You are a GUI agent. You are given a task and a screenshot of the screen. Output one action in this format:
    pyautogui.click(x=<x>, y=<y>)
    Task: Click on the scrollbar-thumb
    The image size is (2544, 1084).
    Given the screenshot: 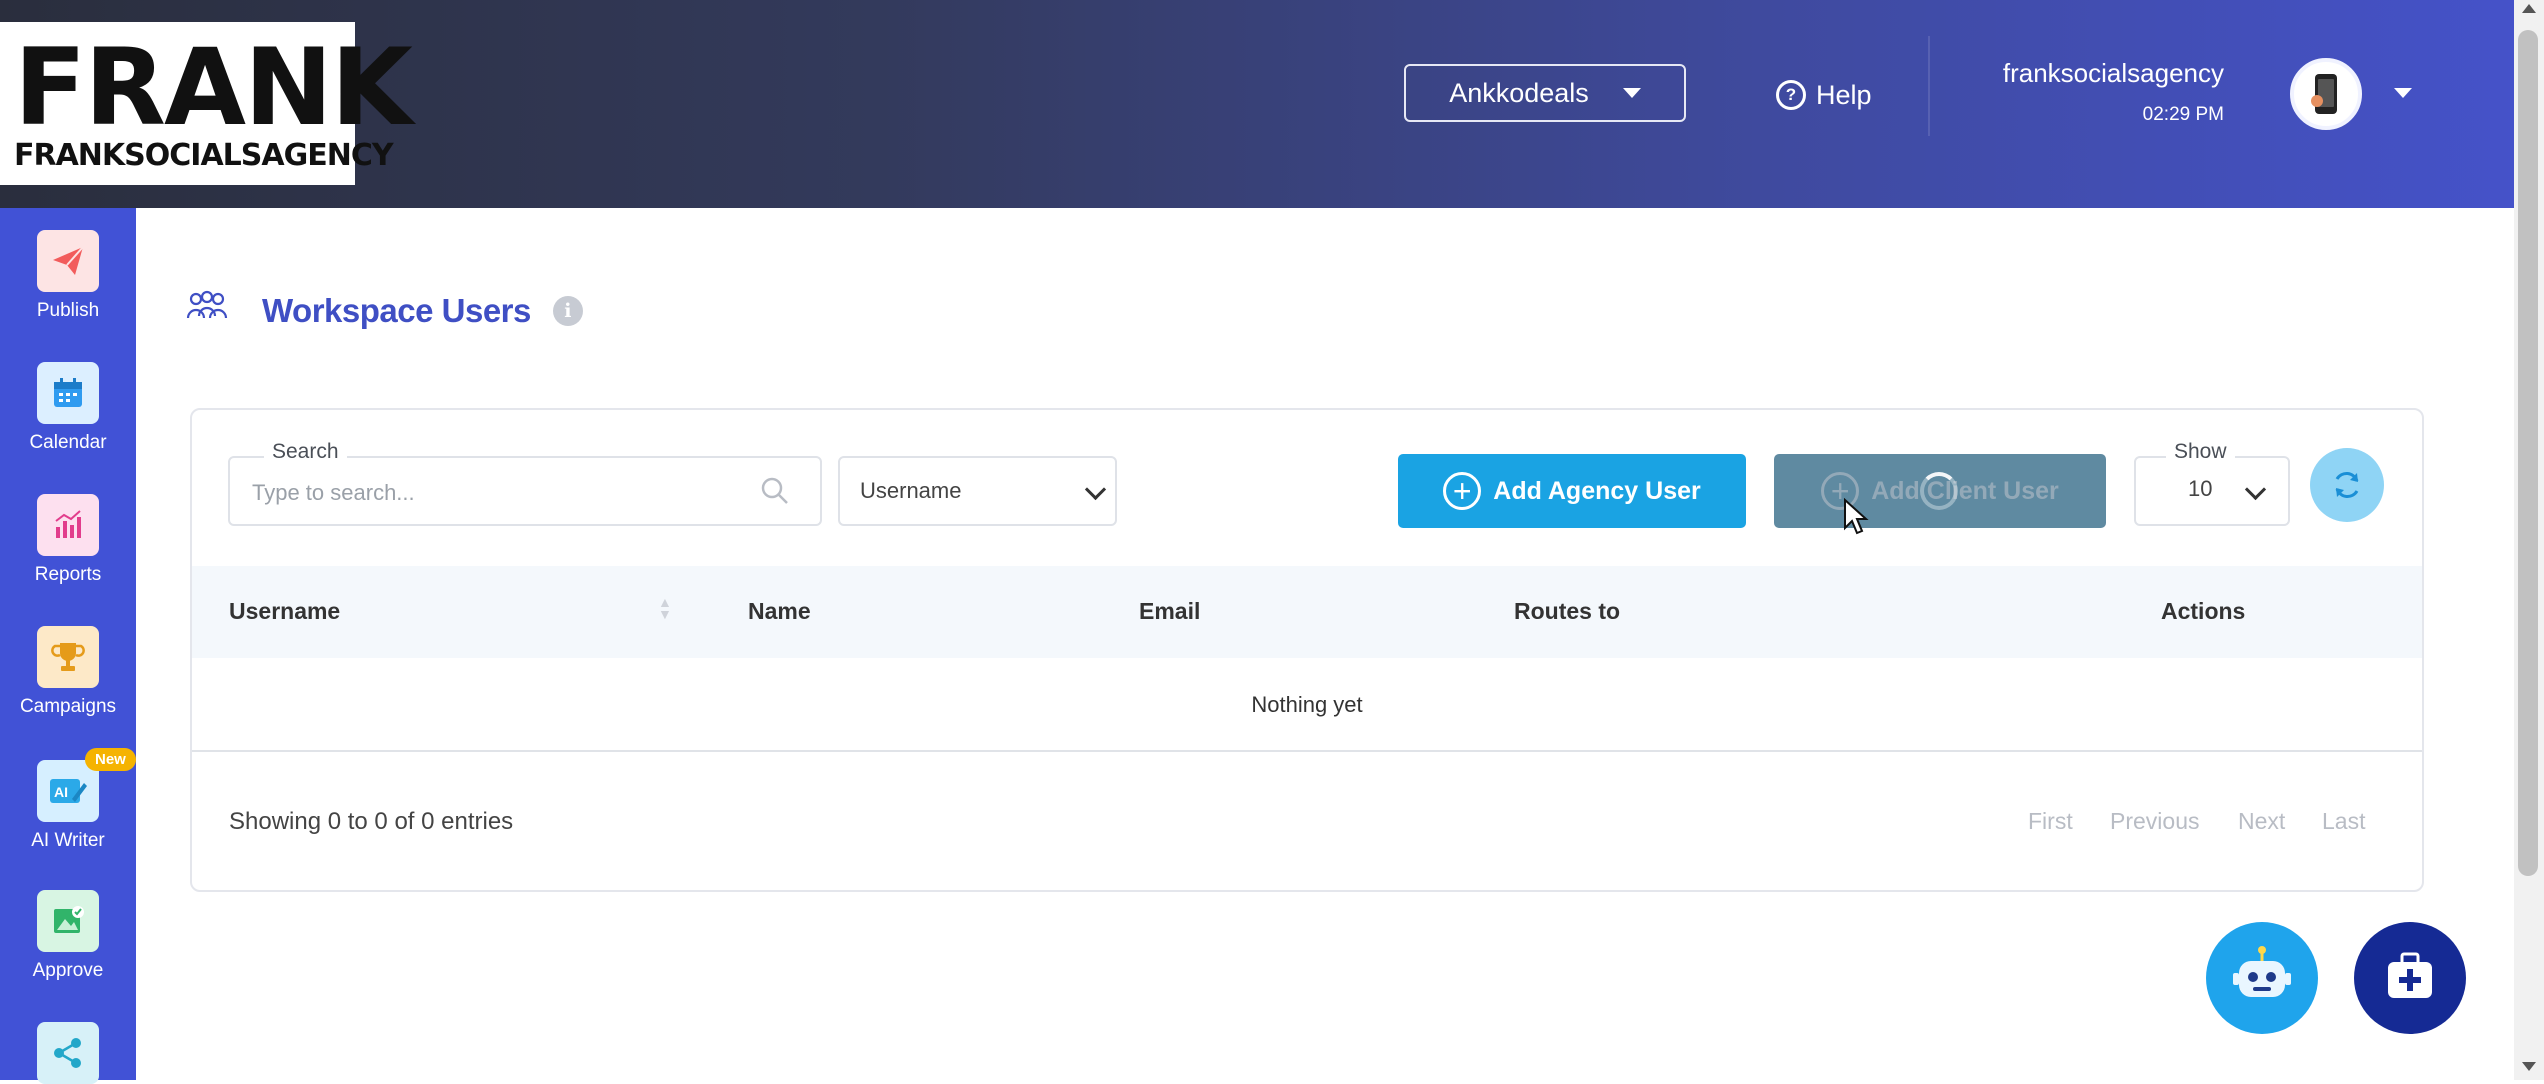 What is the action you would take?
    pyautogui.click(x=2528, y=453)
    